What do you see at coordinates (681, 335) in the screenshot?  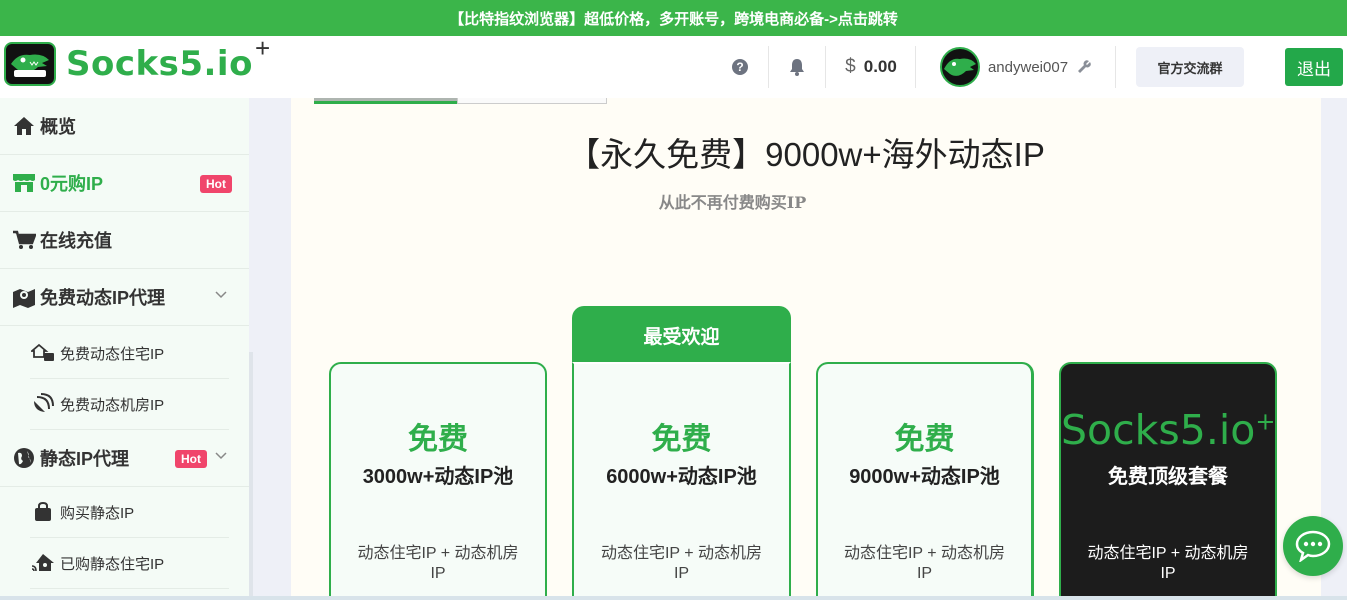 I see `most-popular-label: 最受欢迎` at bounding box center [681, 335].